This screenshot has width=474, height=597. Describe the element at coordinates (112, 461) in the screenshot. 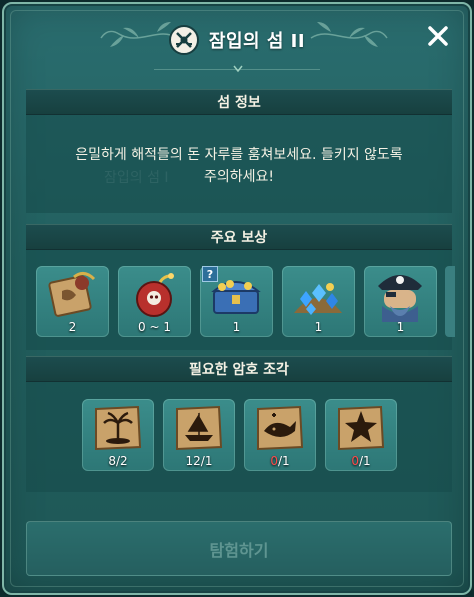

I see `code-piece-have: 8` at that location.